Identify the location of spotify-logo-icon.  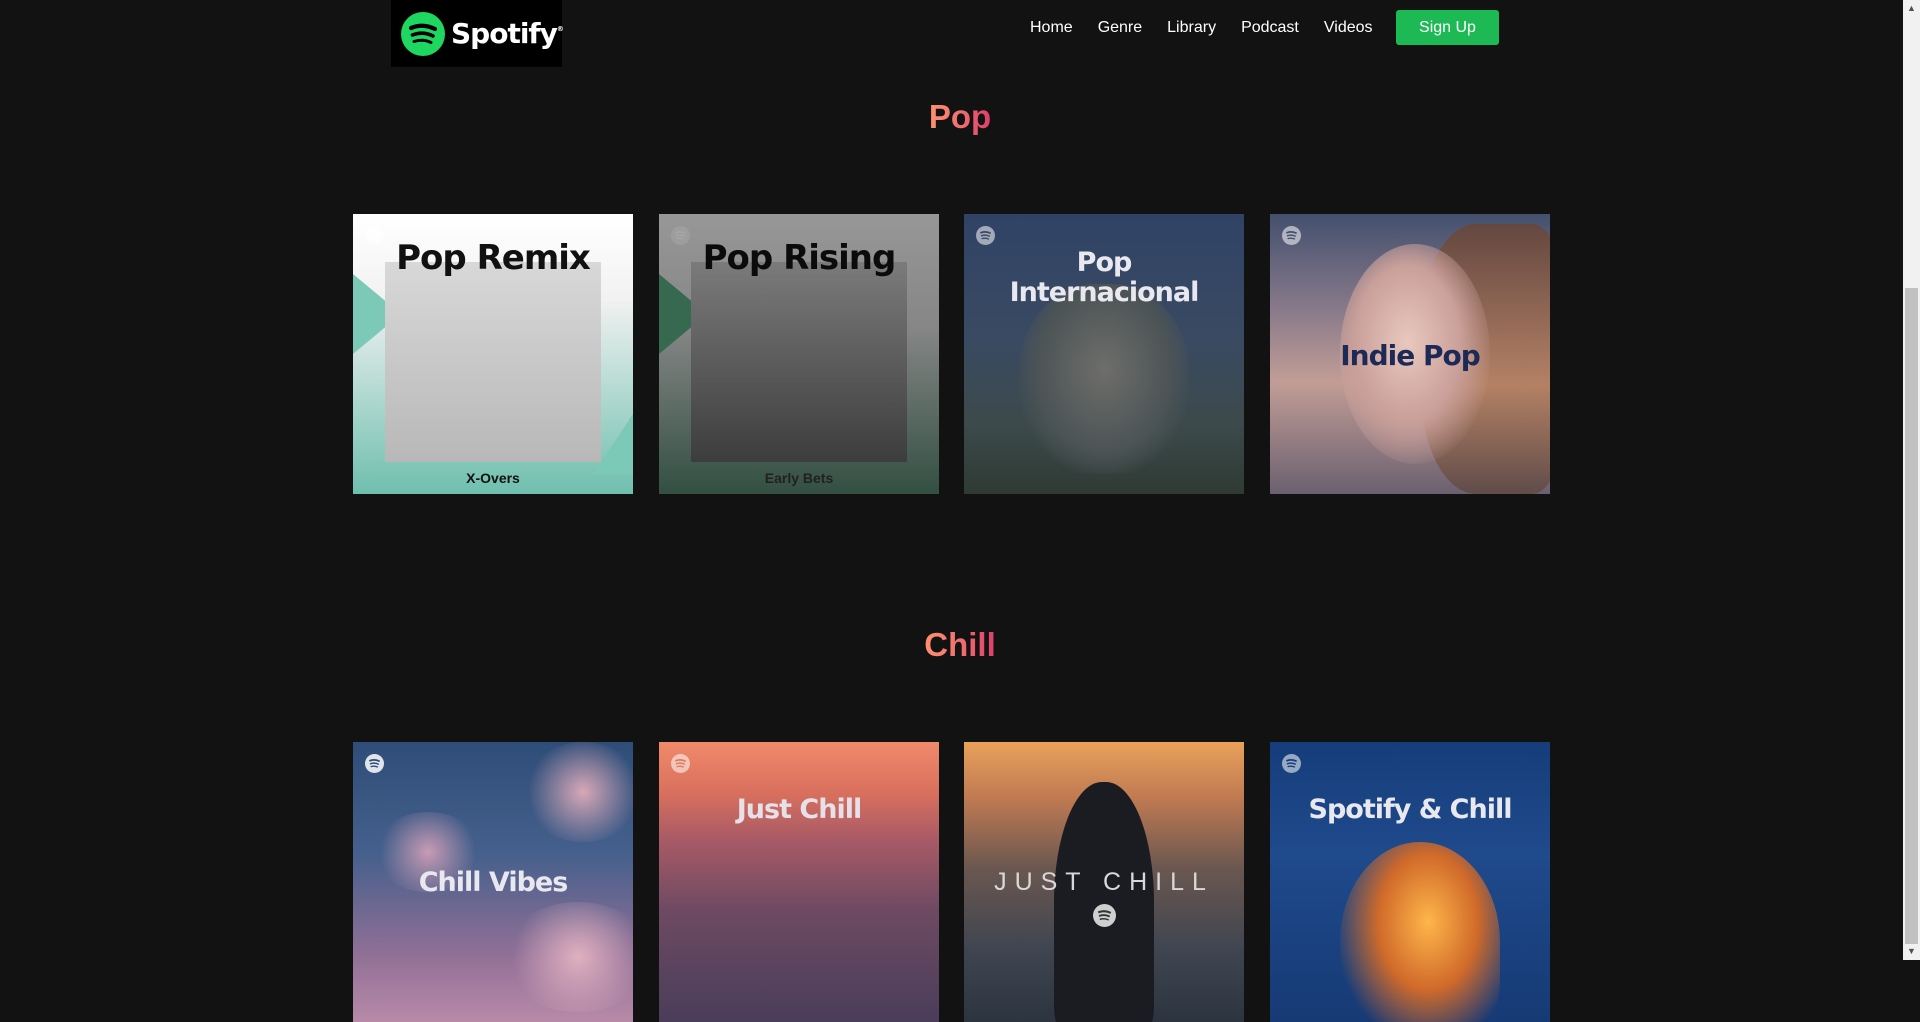
(423, 33).